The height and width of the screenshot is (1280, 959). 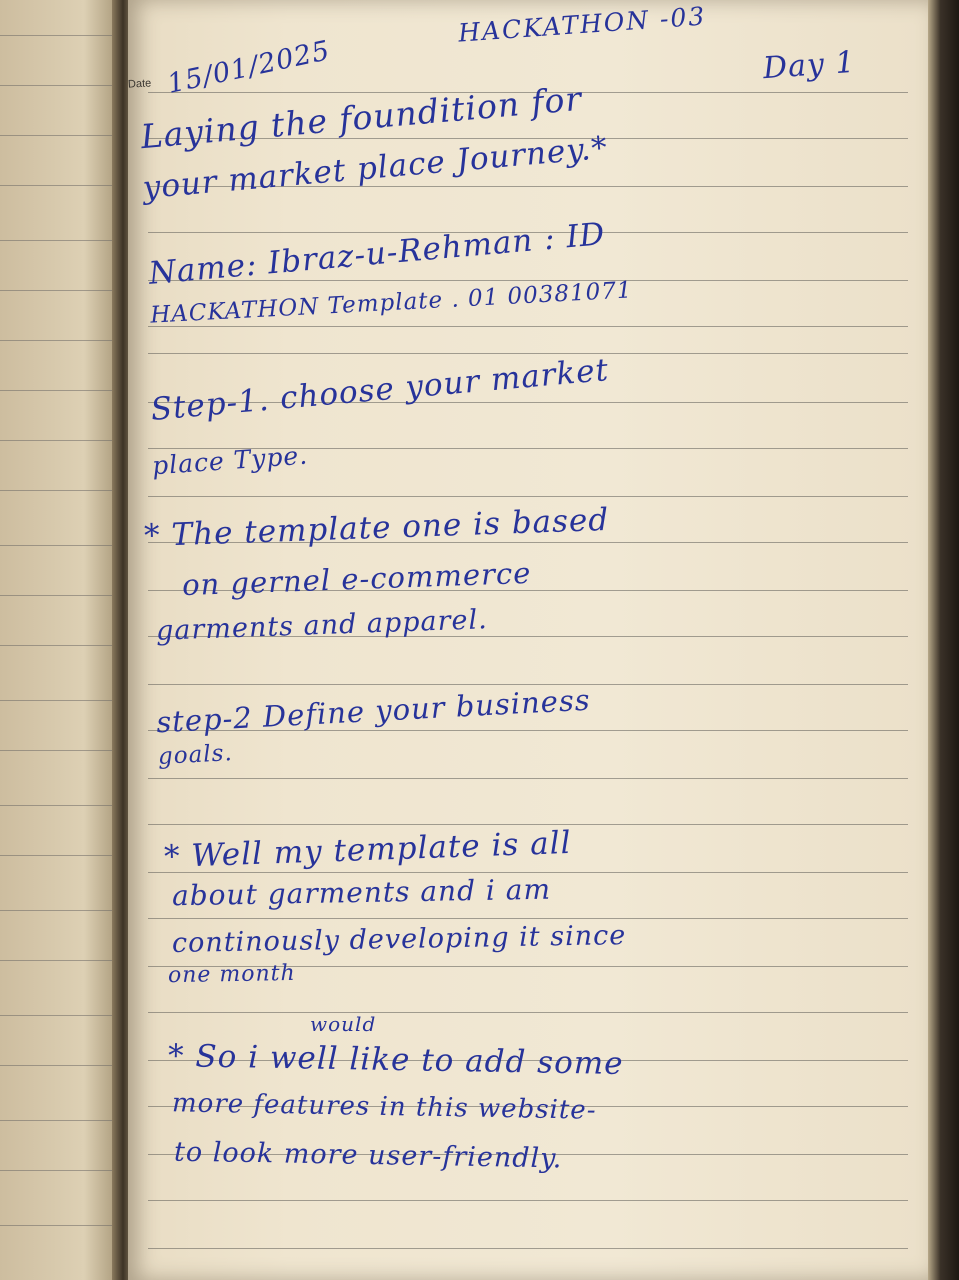 I want to click on note-2-line-3: continously developing it since, so click(x=399, y=939).